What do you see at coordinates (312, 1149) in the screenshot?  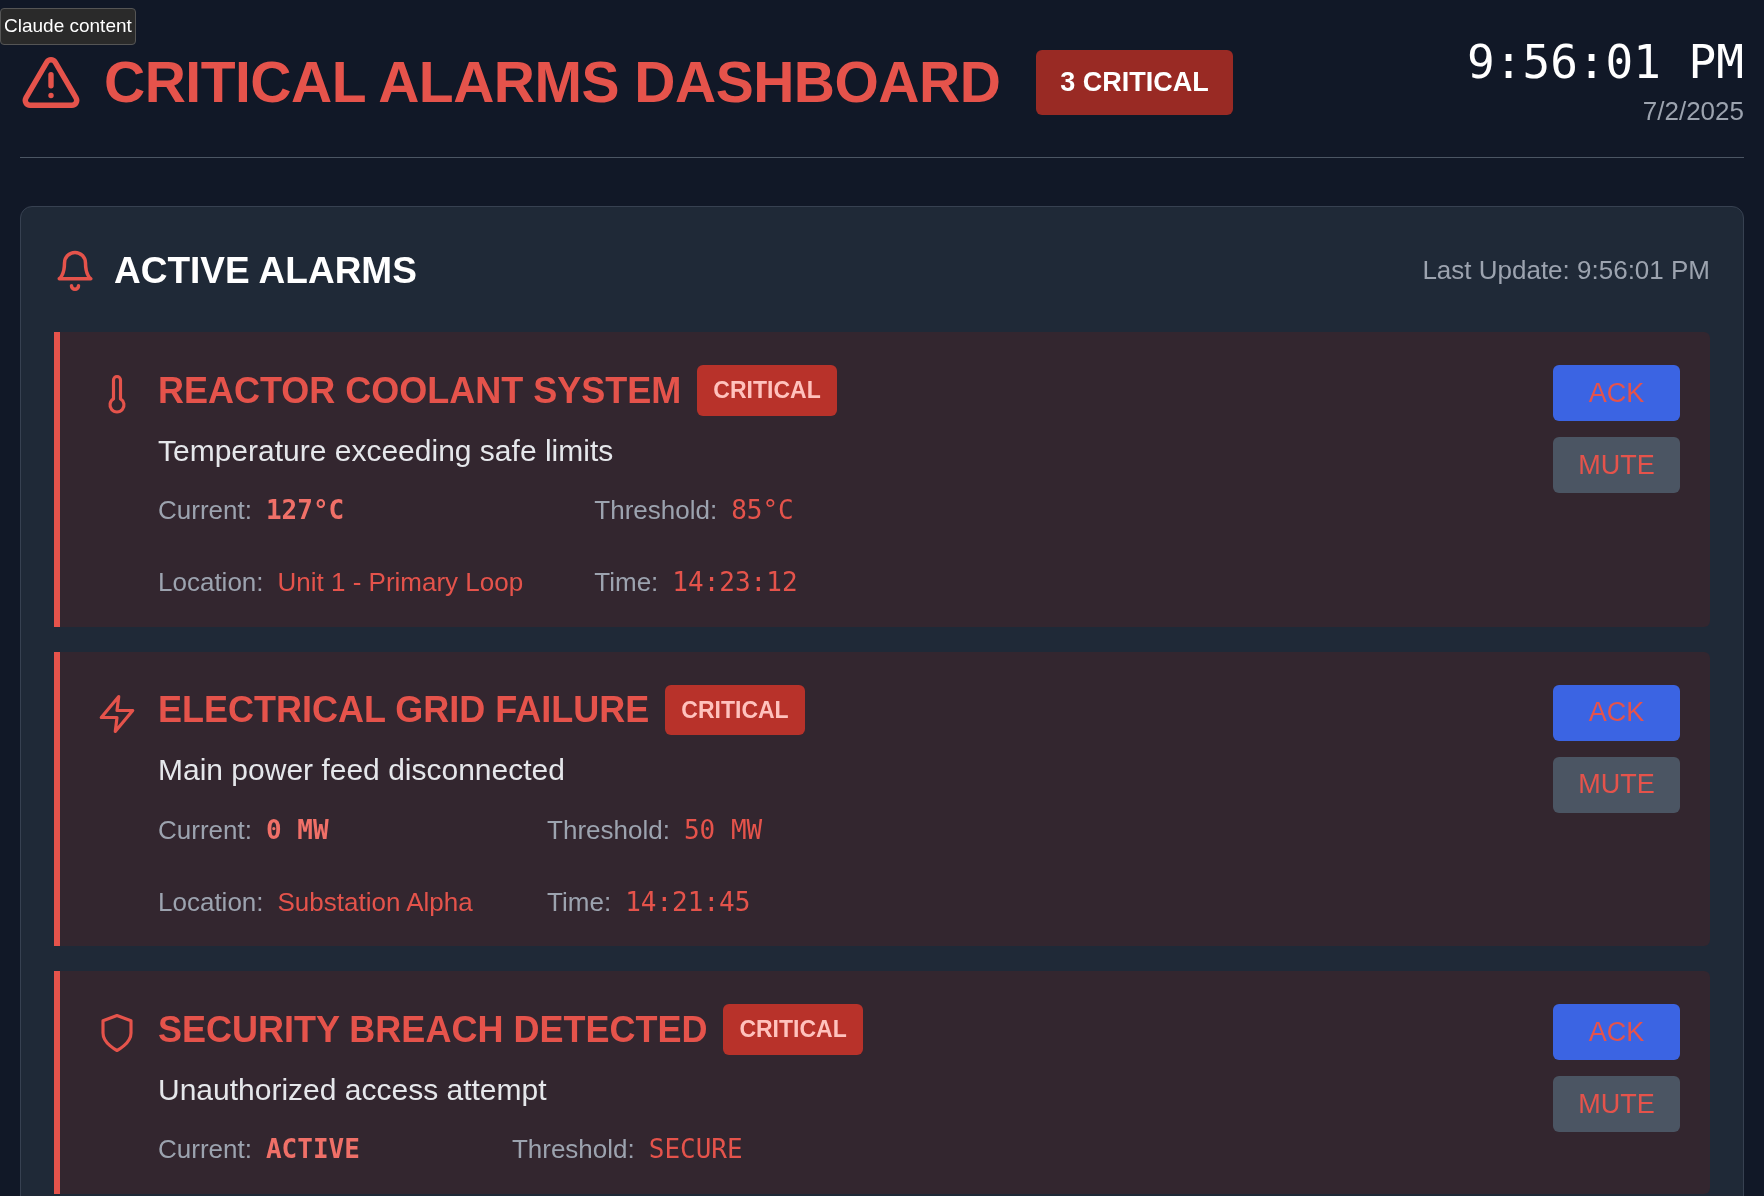 I see `field-value: ACTIVE` at bounding box center [312, 1149].